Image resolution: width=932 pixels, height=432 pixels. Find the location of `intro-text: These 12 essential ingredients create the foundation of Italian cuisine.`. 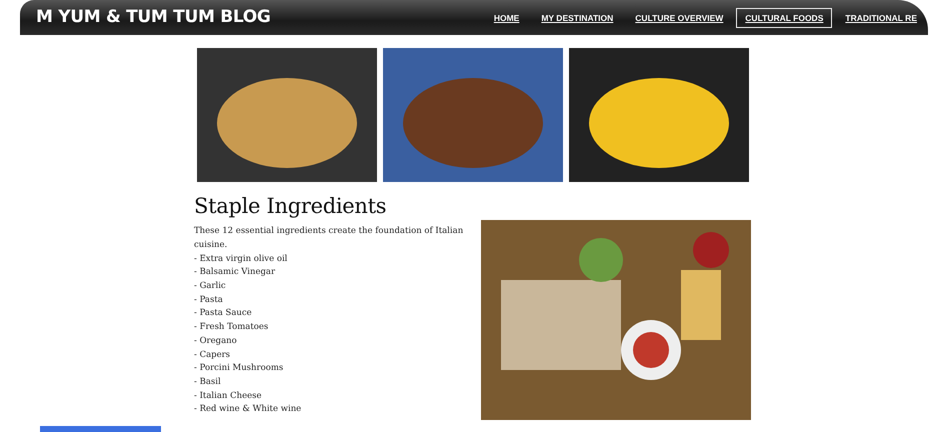

intro-text: These 12 essential ingredients create the foundation of Italian cuisine. is located at coordinates (329, 238).